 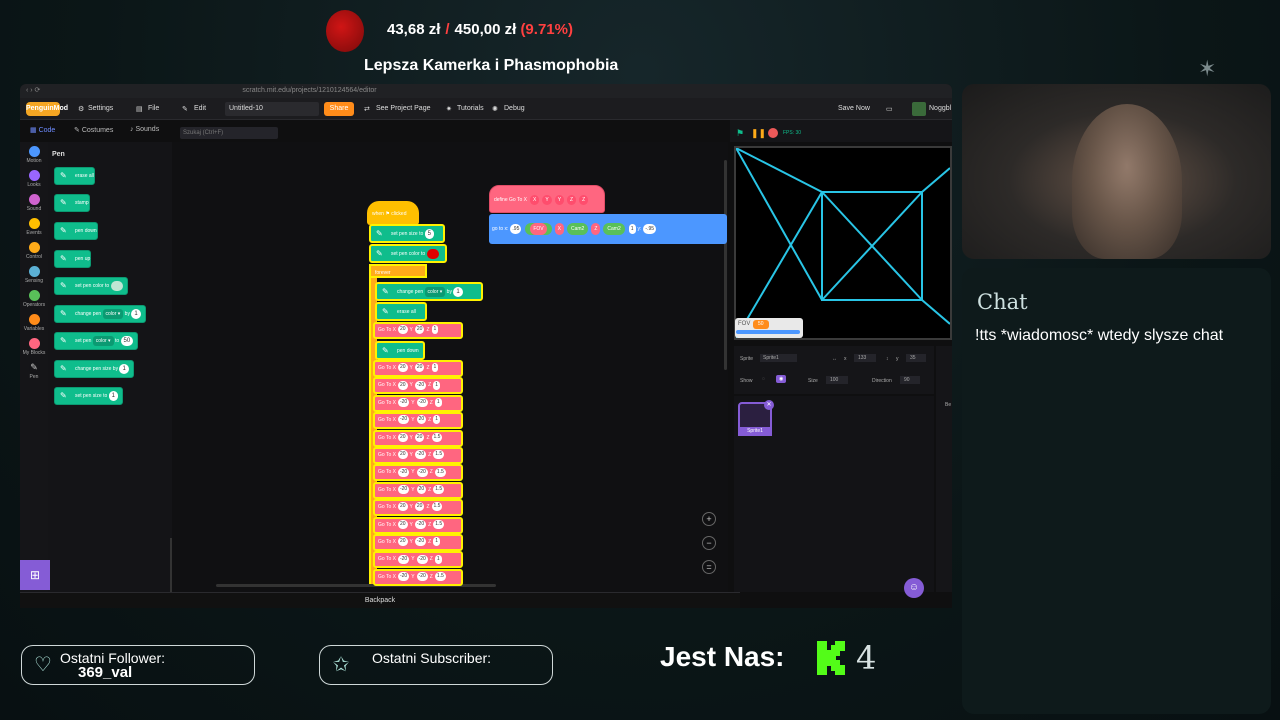 What do you see at coordinates (763, 379) in the screenshot?
I see `hidden-eye-icon: ◌` at bounding box center [763, 379].